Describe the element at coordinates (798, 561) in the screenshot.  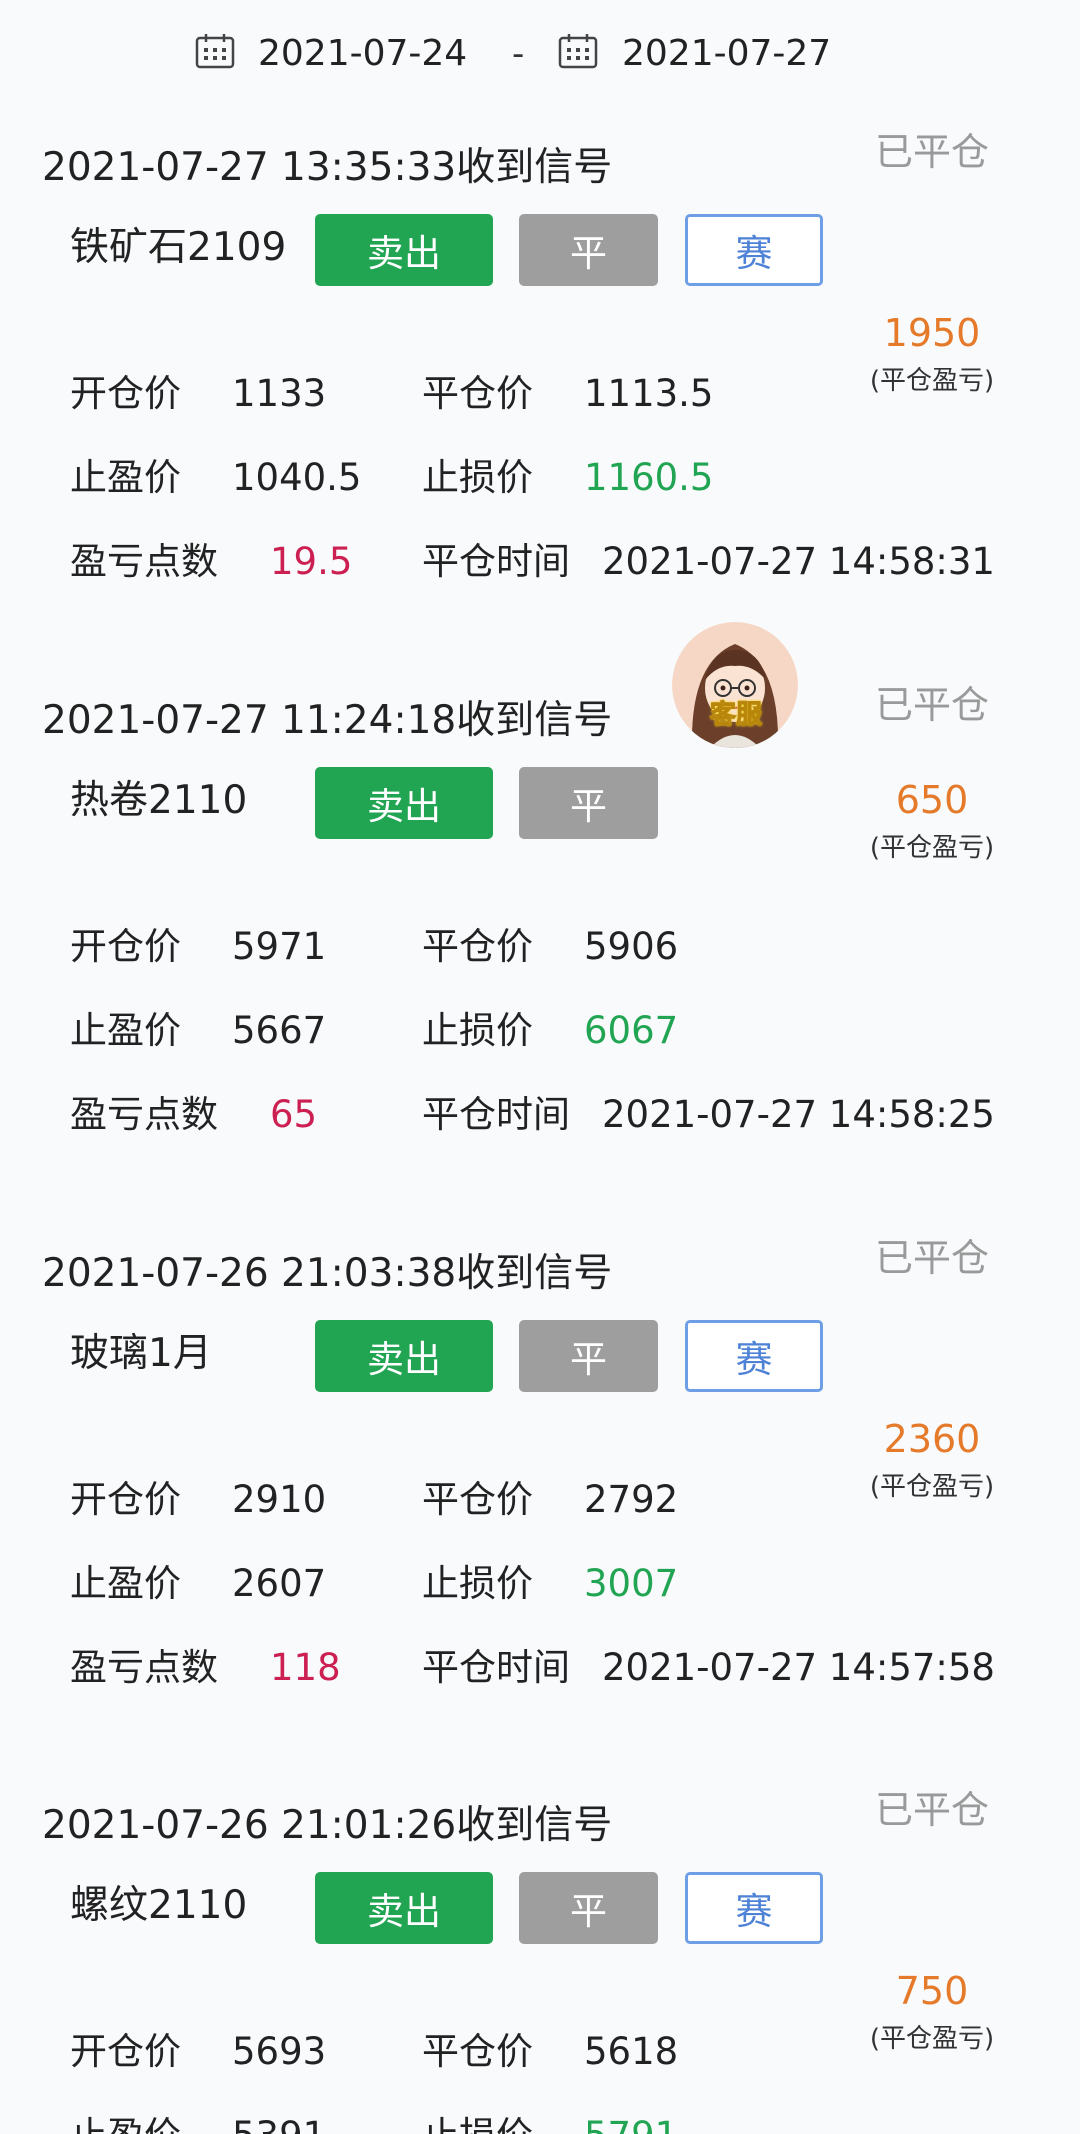
I see `close-time-value: 2021-07-27 14:58:31` at that location.